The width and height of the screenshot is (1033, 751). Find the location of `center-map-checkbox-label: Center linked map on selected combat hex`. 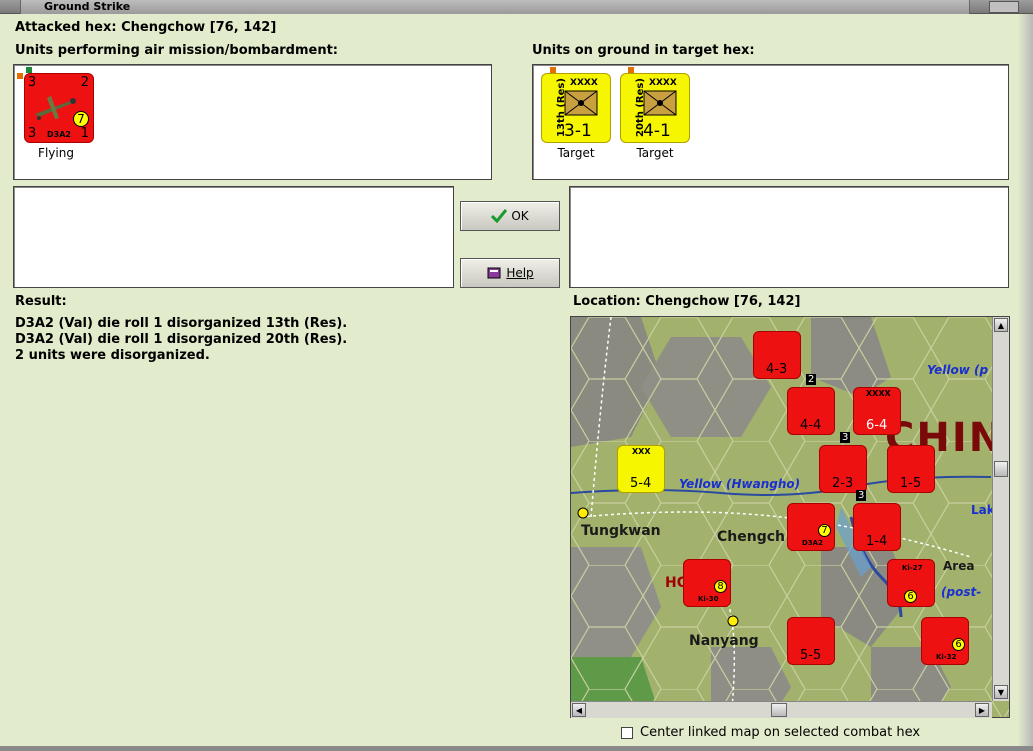

center-map-checkbox-label: Center linked map on selected combat hex is located at coordinates (780, 732).